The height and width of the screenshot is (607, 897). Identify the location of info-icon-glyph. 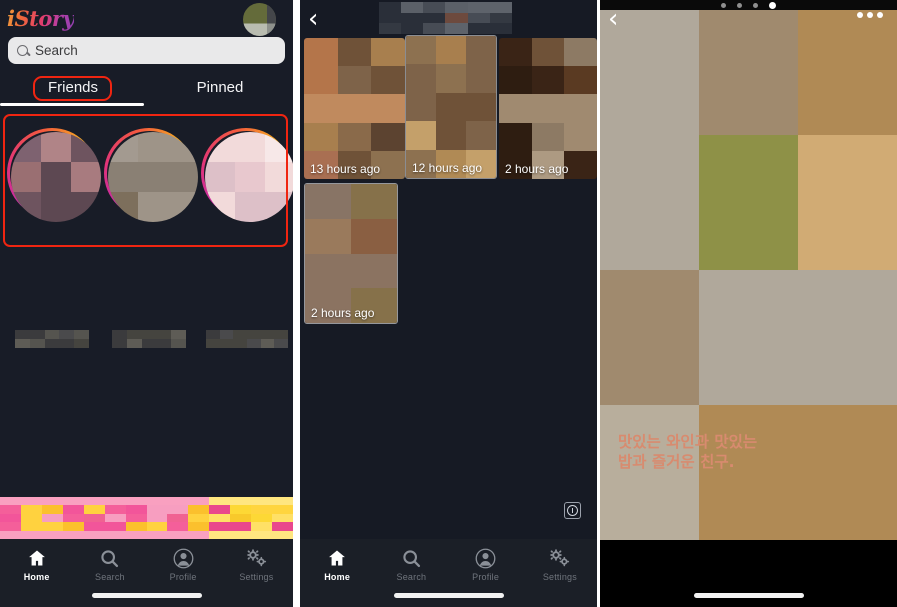
(572, 510).